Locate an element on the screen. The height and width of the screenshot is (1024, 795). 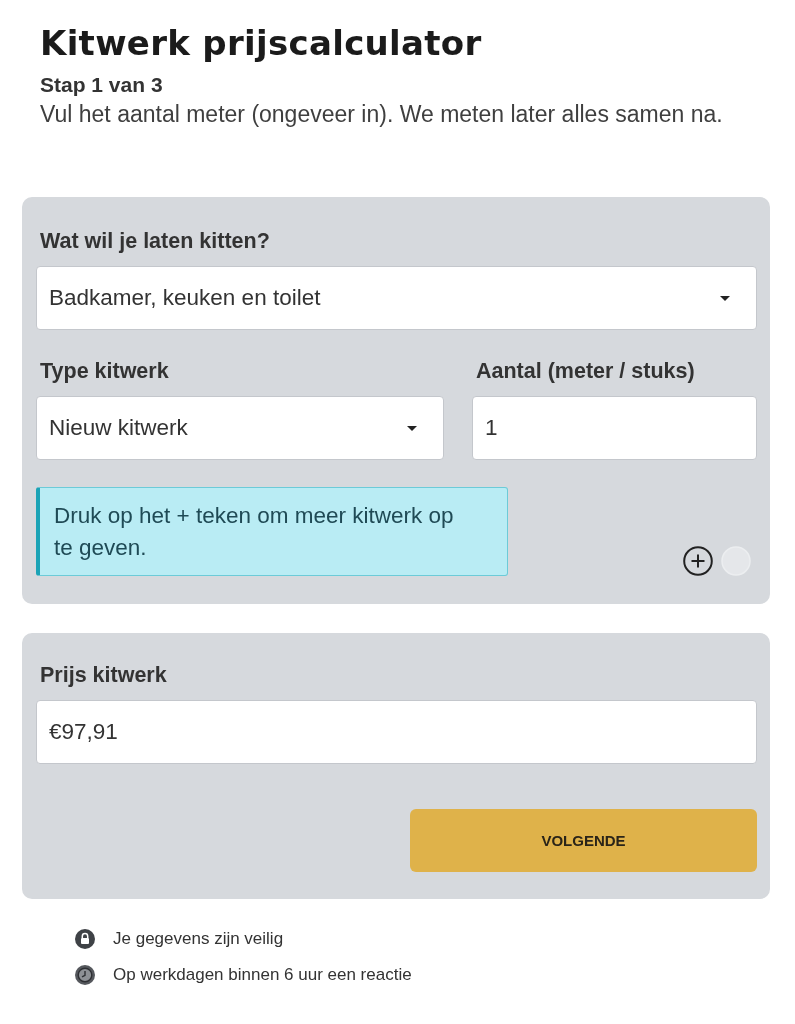
input-field: €97,91 is located at coordinates (396, 732).